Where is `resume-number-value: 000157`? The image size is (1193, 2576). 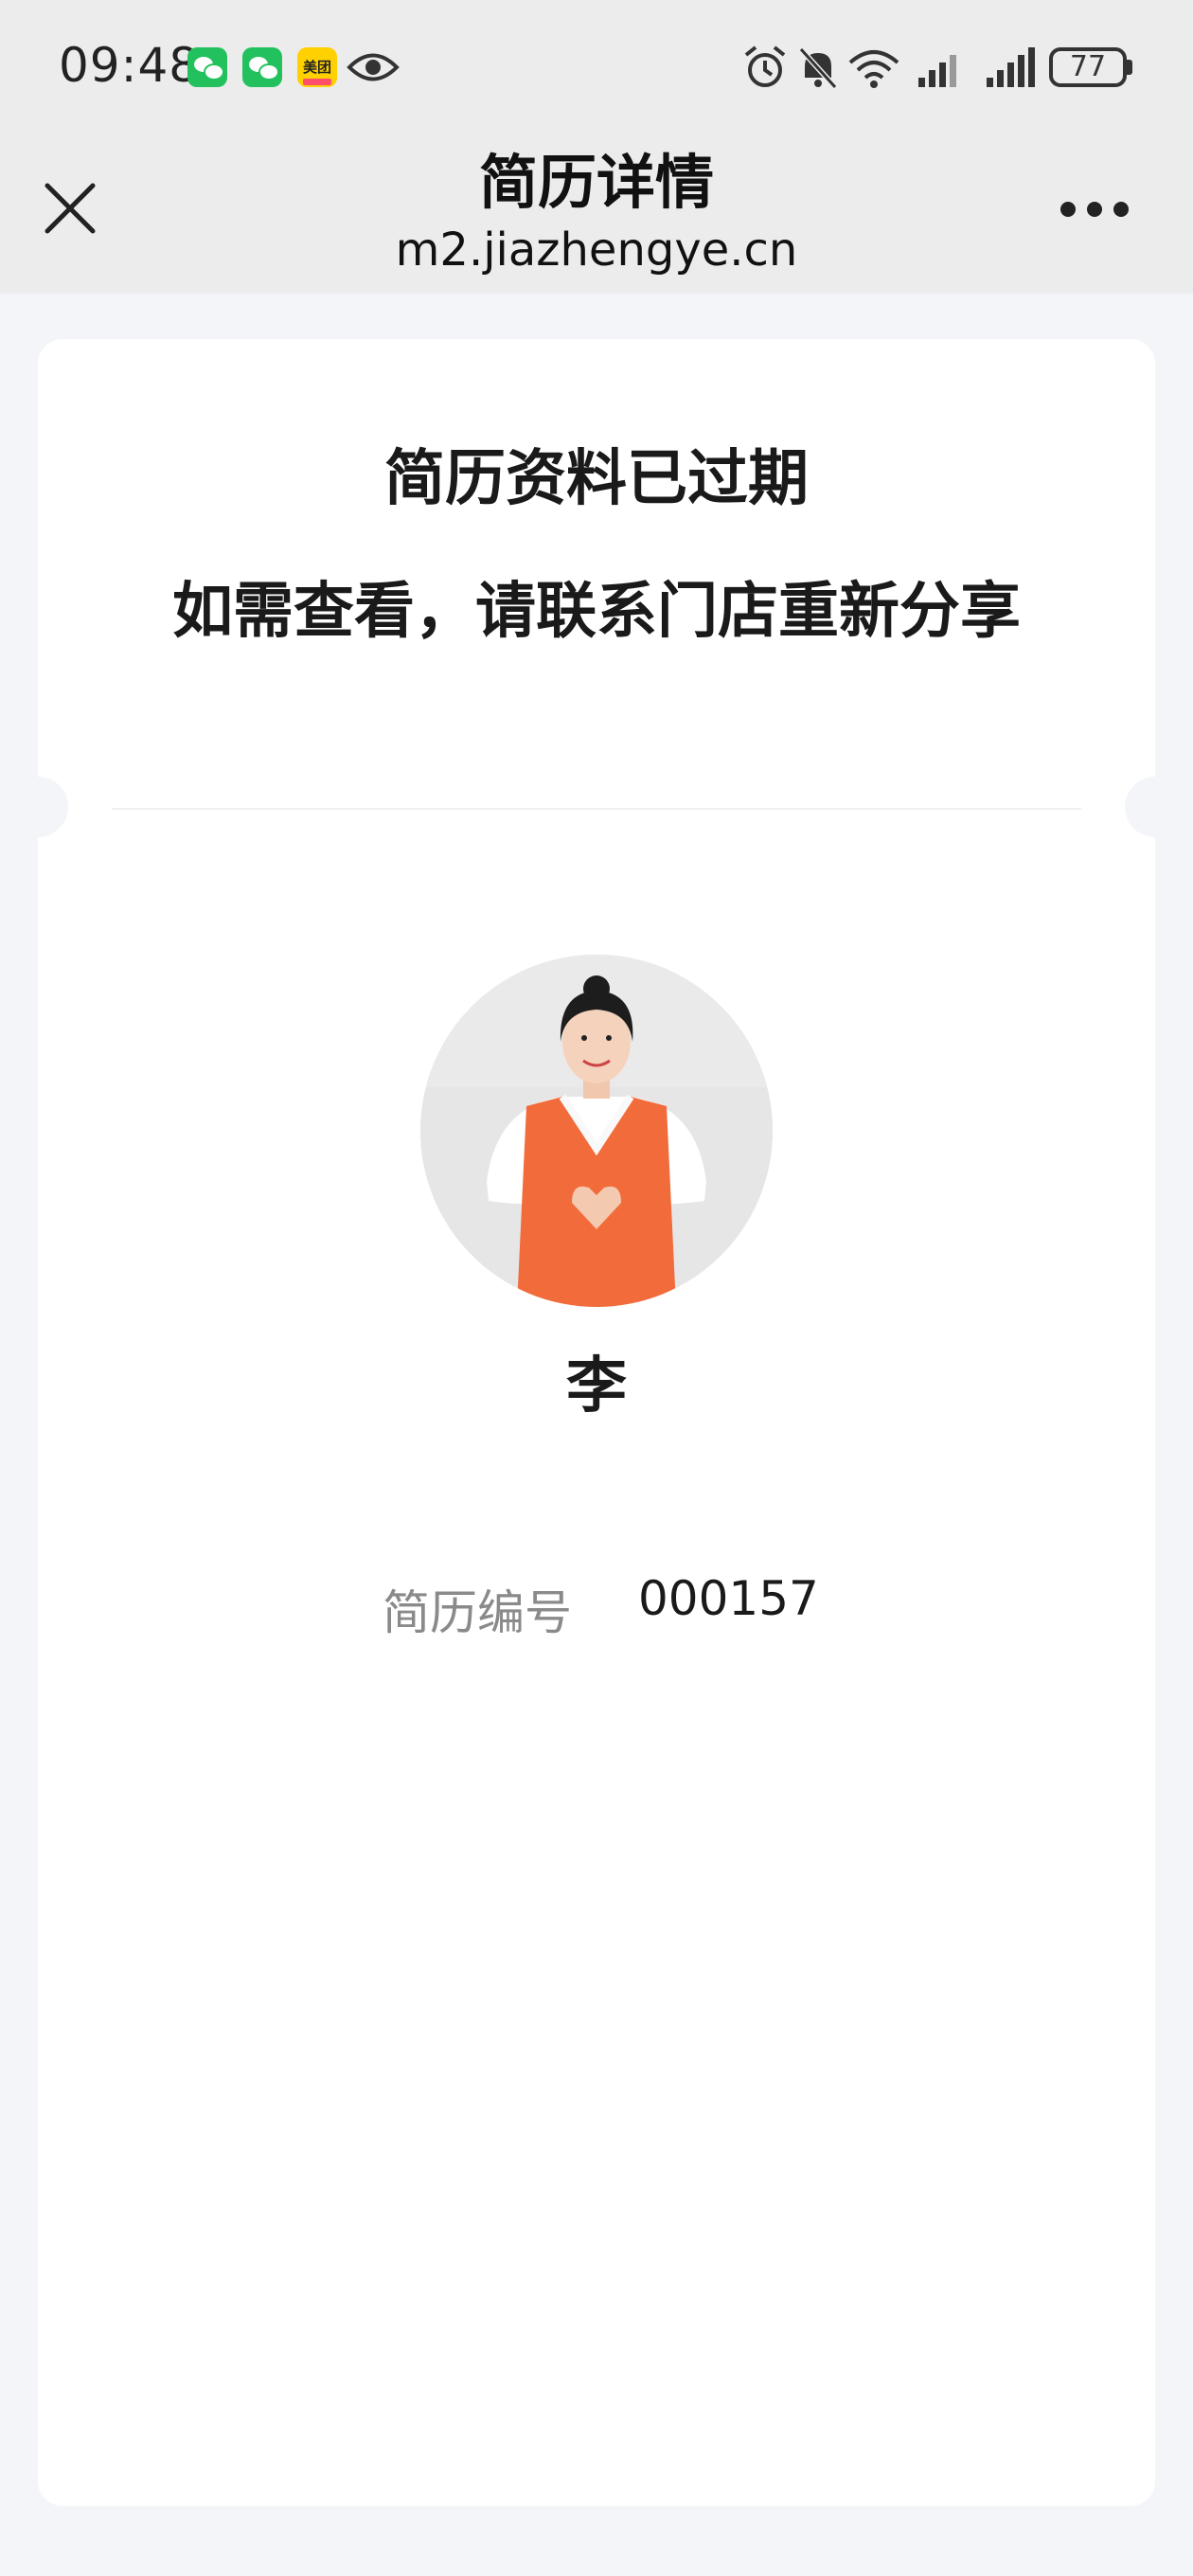 resume-number-value: 000157 is located at coordinates (728, 1598).